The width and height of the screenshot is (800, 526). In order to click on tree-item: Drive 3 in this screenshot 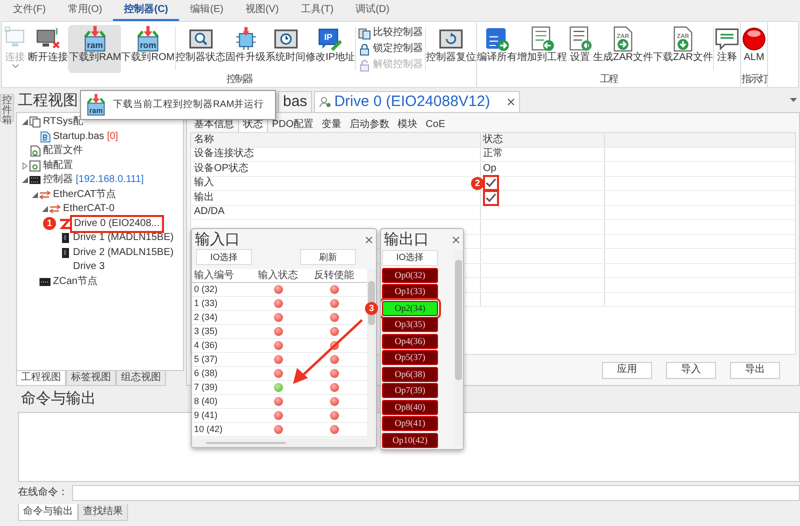, I will do `click(89, 267)`.